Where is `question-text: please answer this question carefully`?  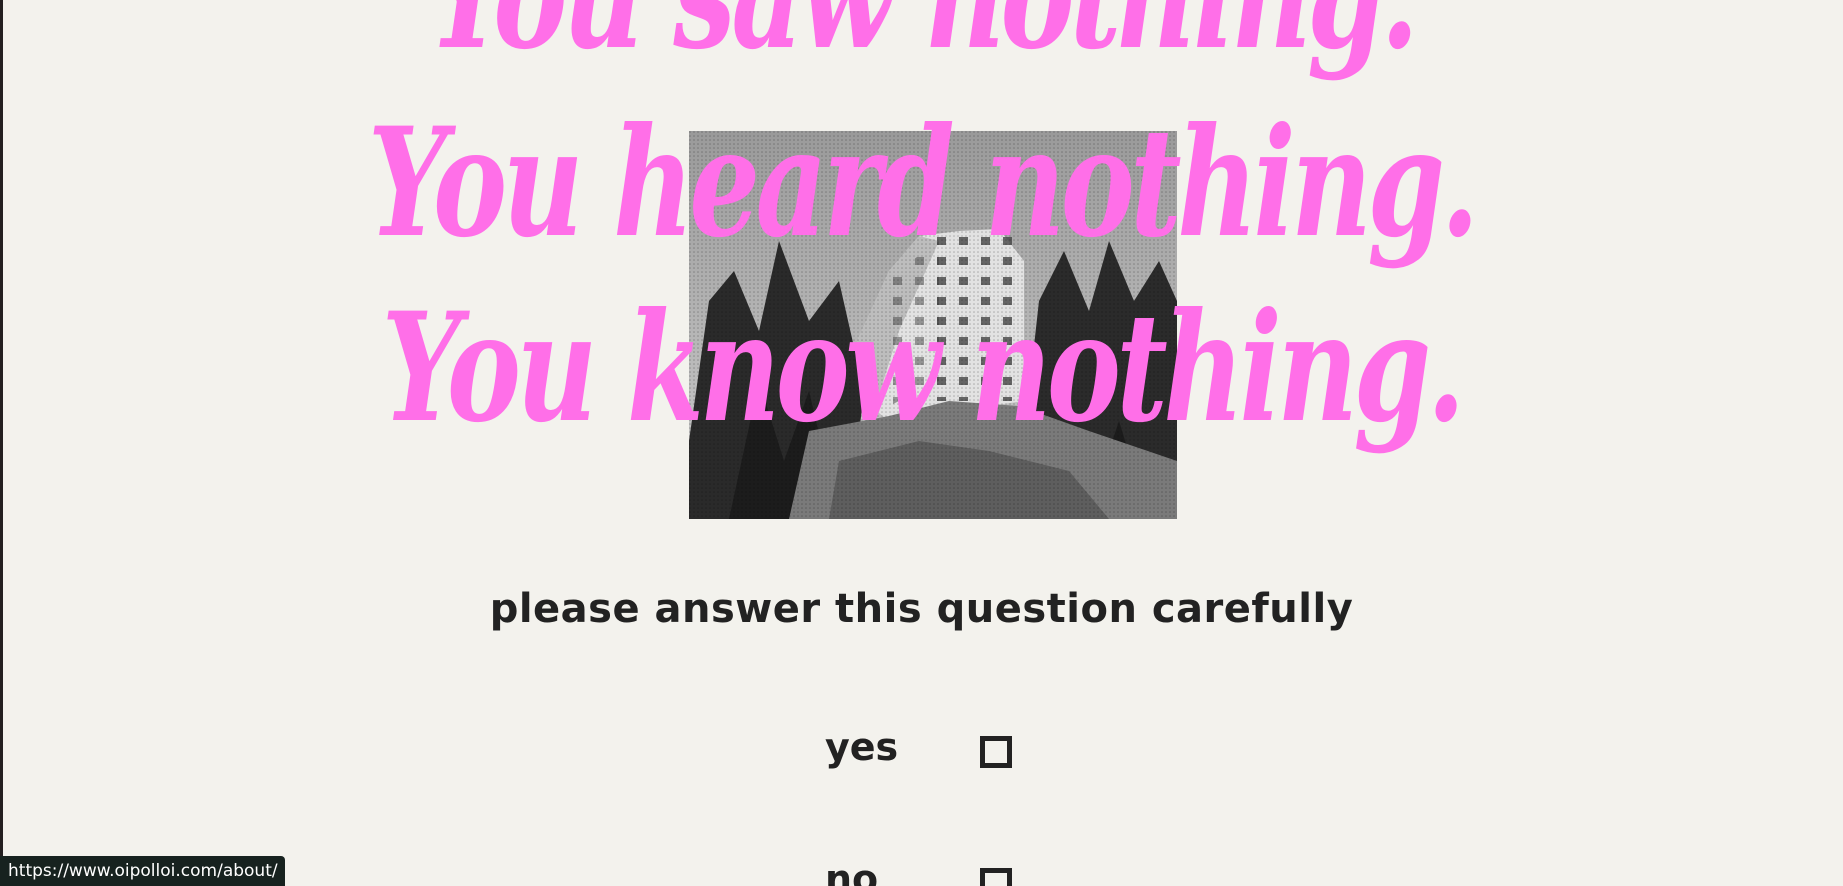 question-text: please answer this question carefully is located at coordinates (921, 609).